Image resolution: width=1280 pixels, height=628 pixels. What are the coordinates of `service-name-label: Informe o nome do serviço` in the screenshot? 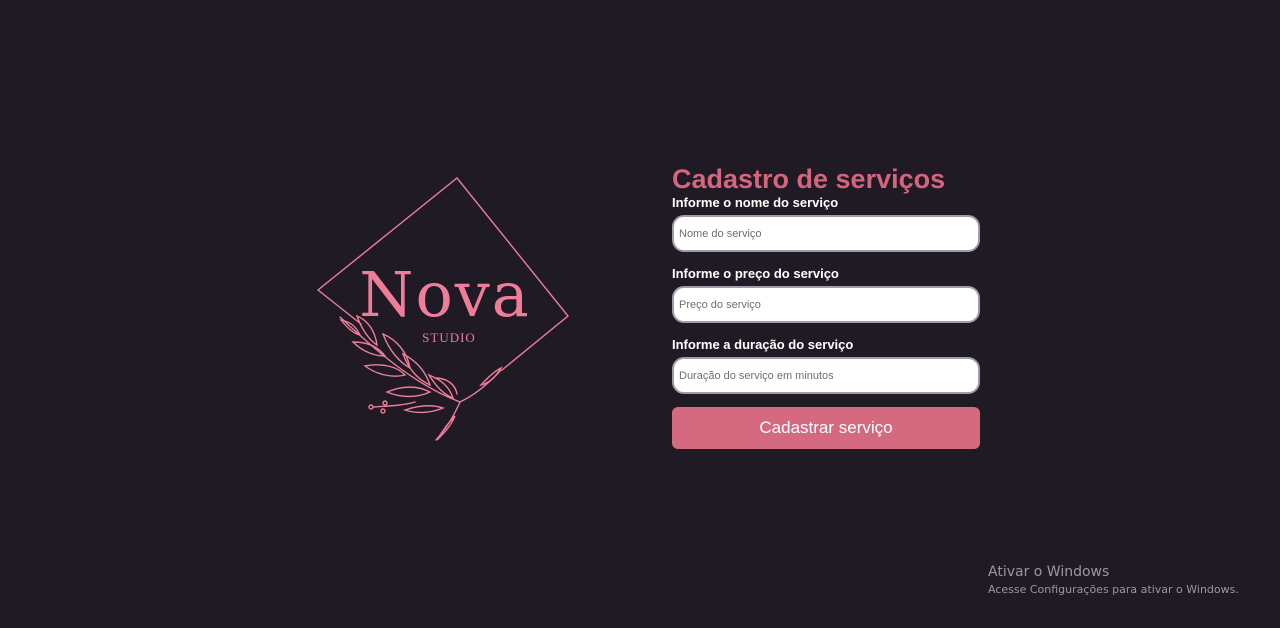 It's located at (755, 202).